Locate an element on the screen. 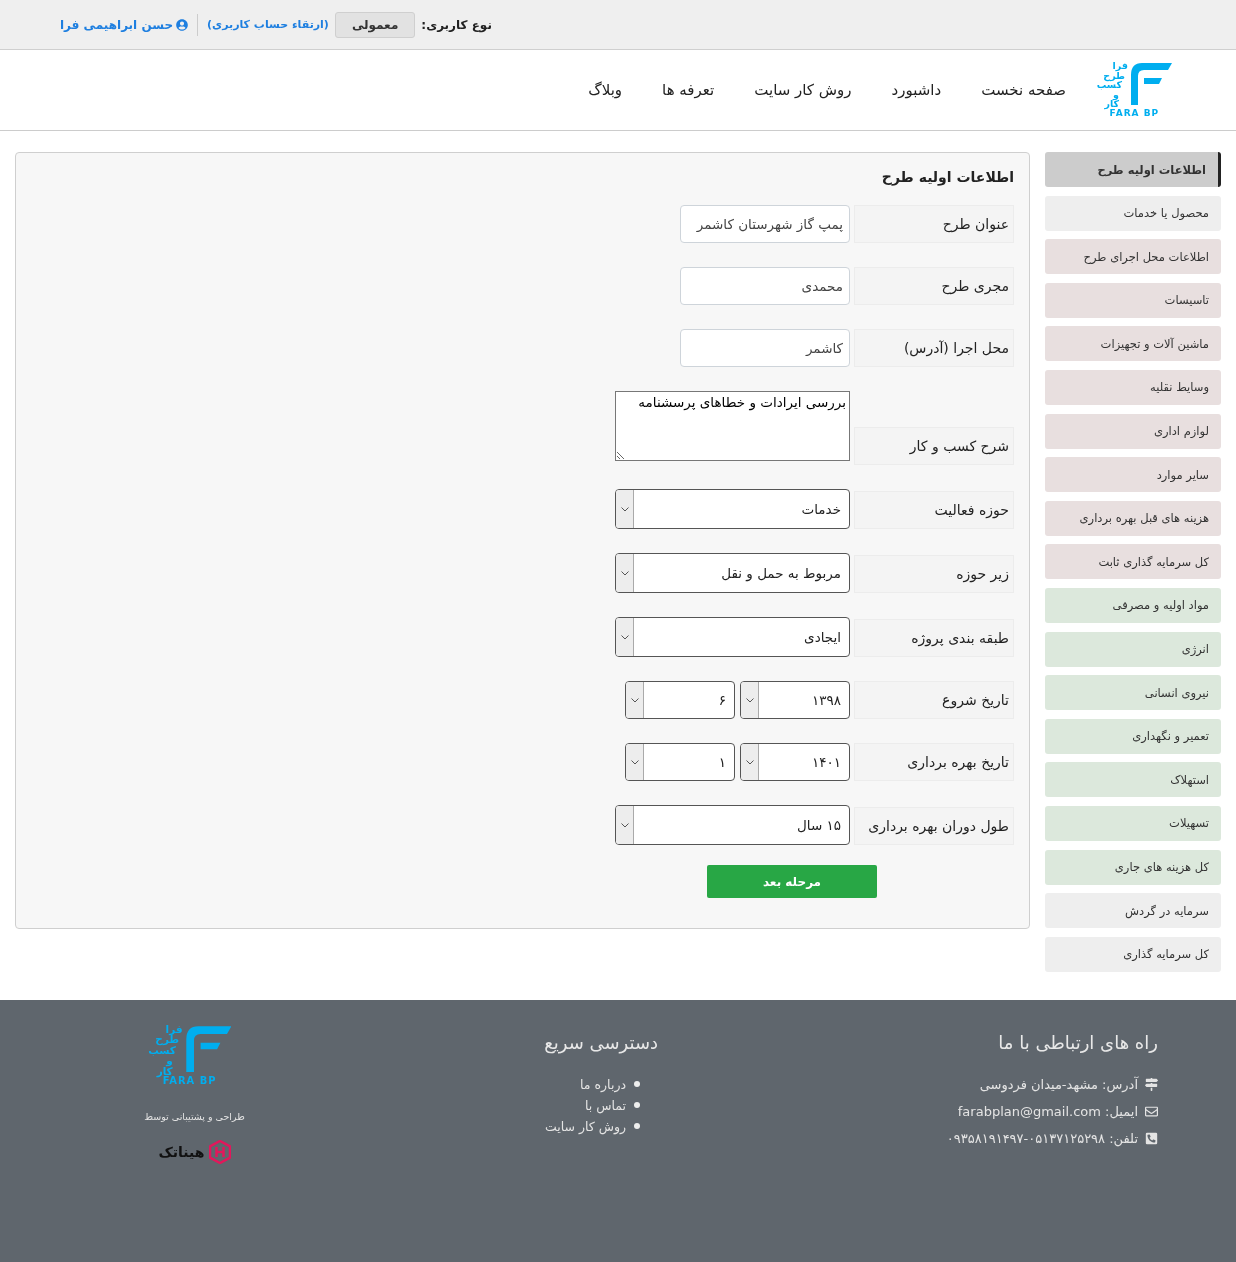 Image resolution: width=1236 pixels, height=1262 pixels. sidebar-item: تاسیسات is located at coordinates (1133, 300).